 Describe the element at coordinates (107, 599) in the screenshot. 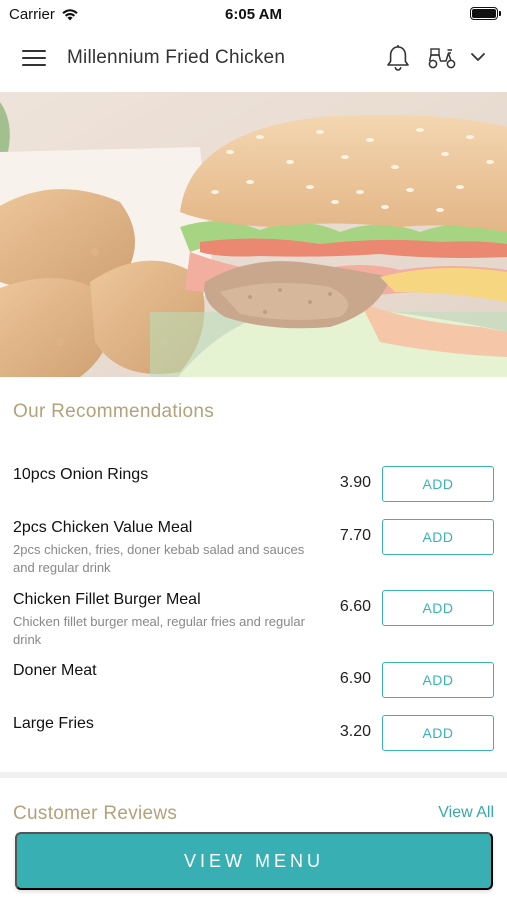

I see `item-name: Chicken Fillet Burger Meal` at that location.